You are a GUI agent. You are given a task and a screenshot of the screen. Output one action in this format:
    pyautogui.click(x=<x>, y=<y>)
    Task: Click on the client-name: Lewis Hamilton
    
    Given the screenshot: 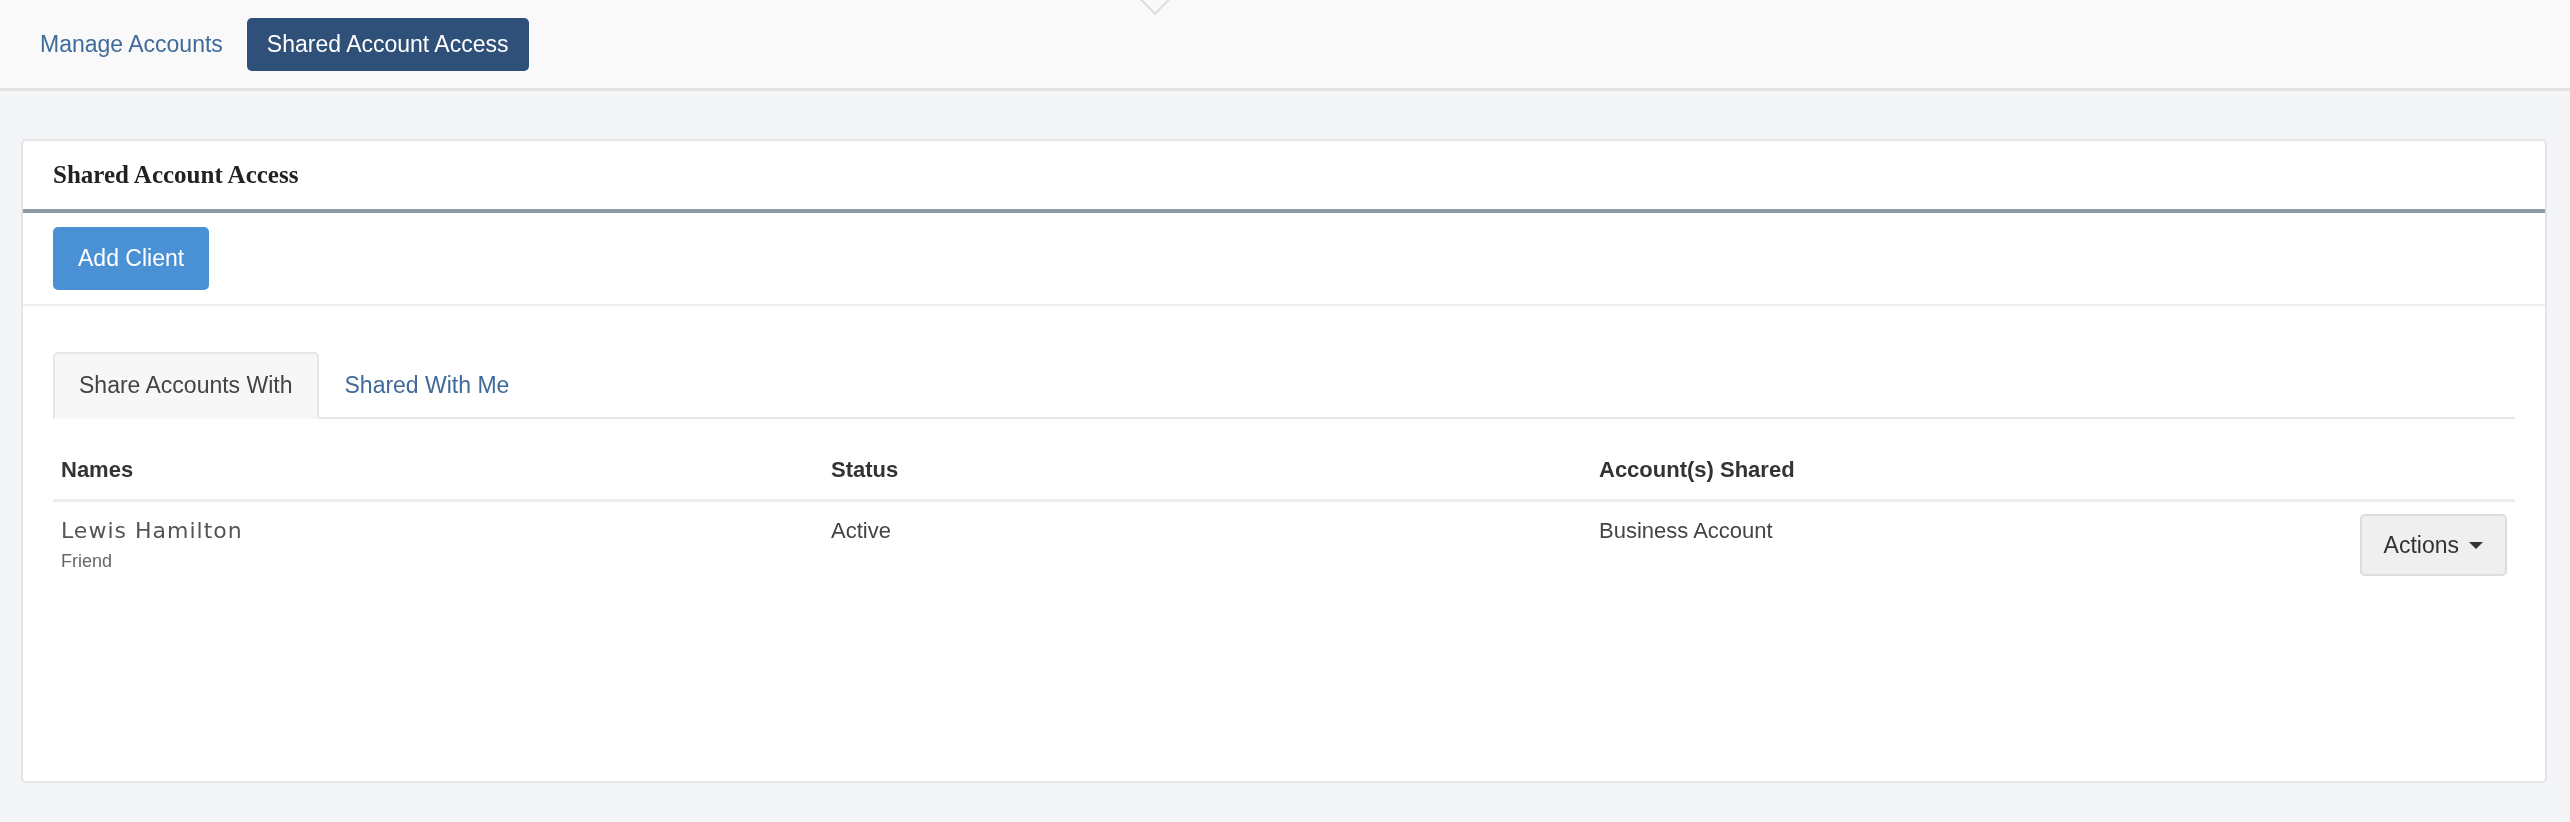 What is the action you would take?
    pyautogui.click(x=152, y=530)
    